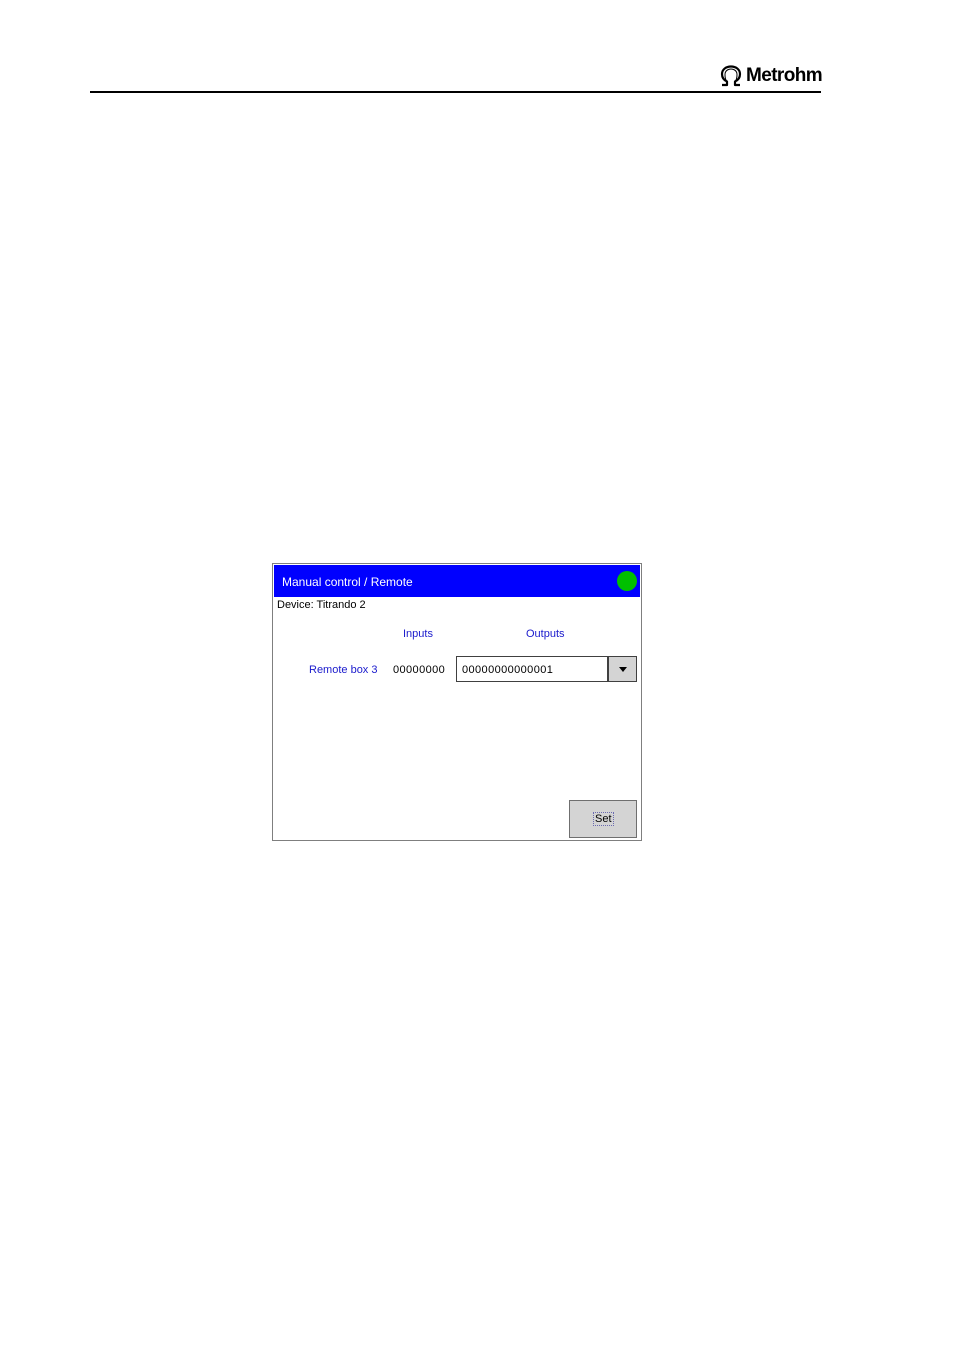 This screenshot has width=954, height=1350. Describe the element at coordinates (457, 581) in the screenshot. I see `title-bar: Manual control / Remote` at that location.